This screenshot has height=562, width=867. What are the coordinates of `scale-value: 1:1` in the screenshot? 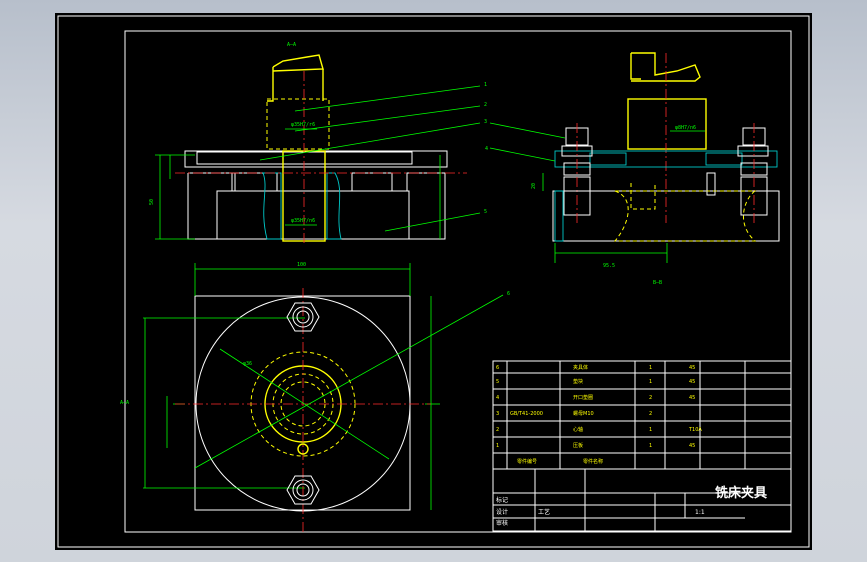 It's located at (700, 512).